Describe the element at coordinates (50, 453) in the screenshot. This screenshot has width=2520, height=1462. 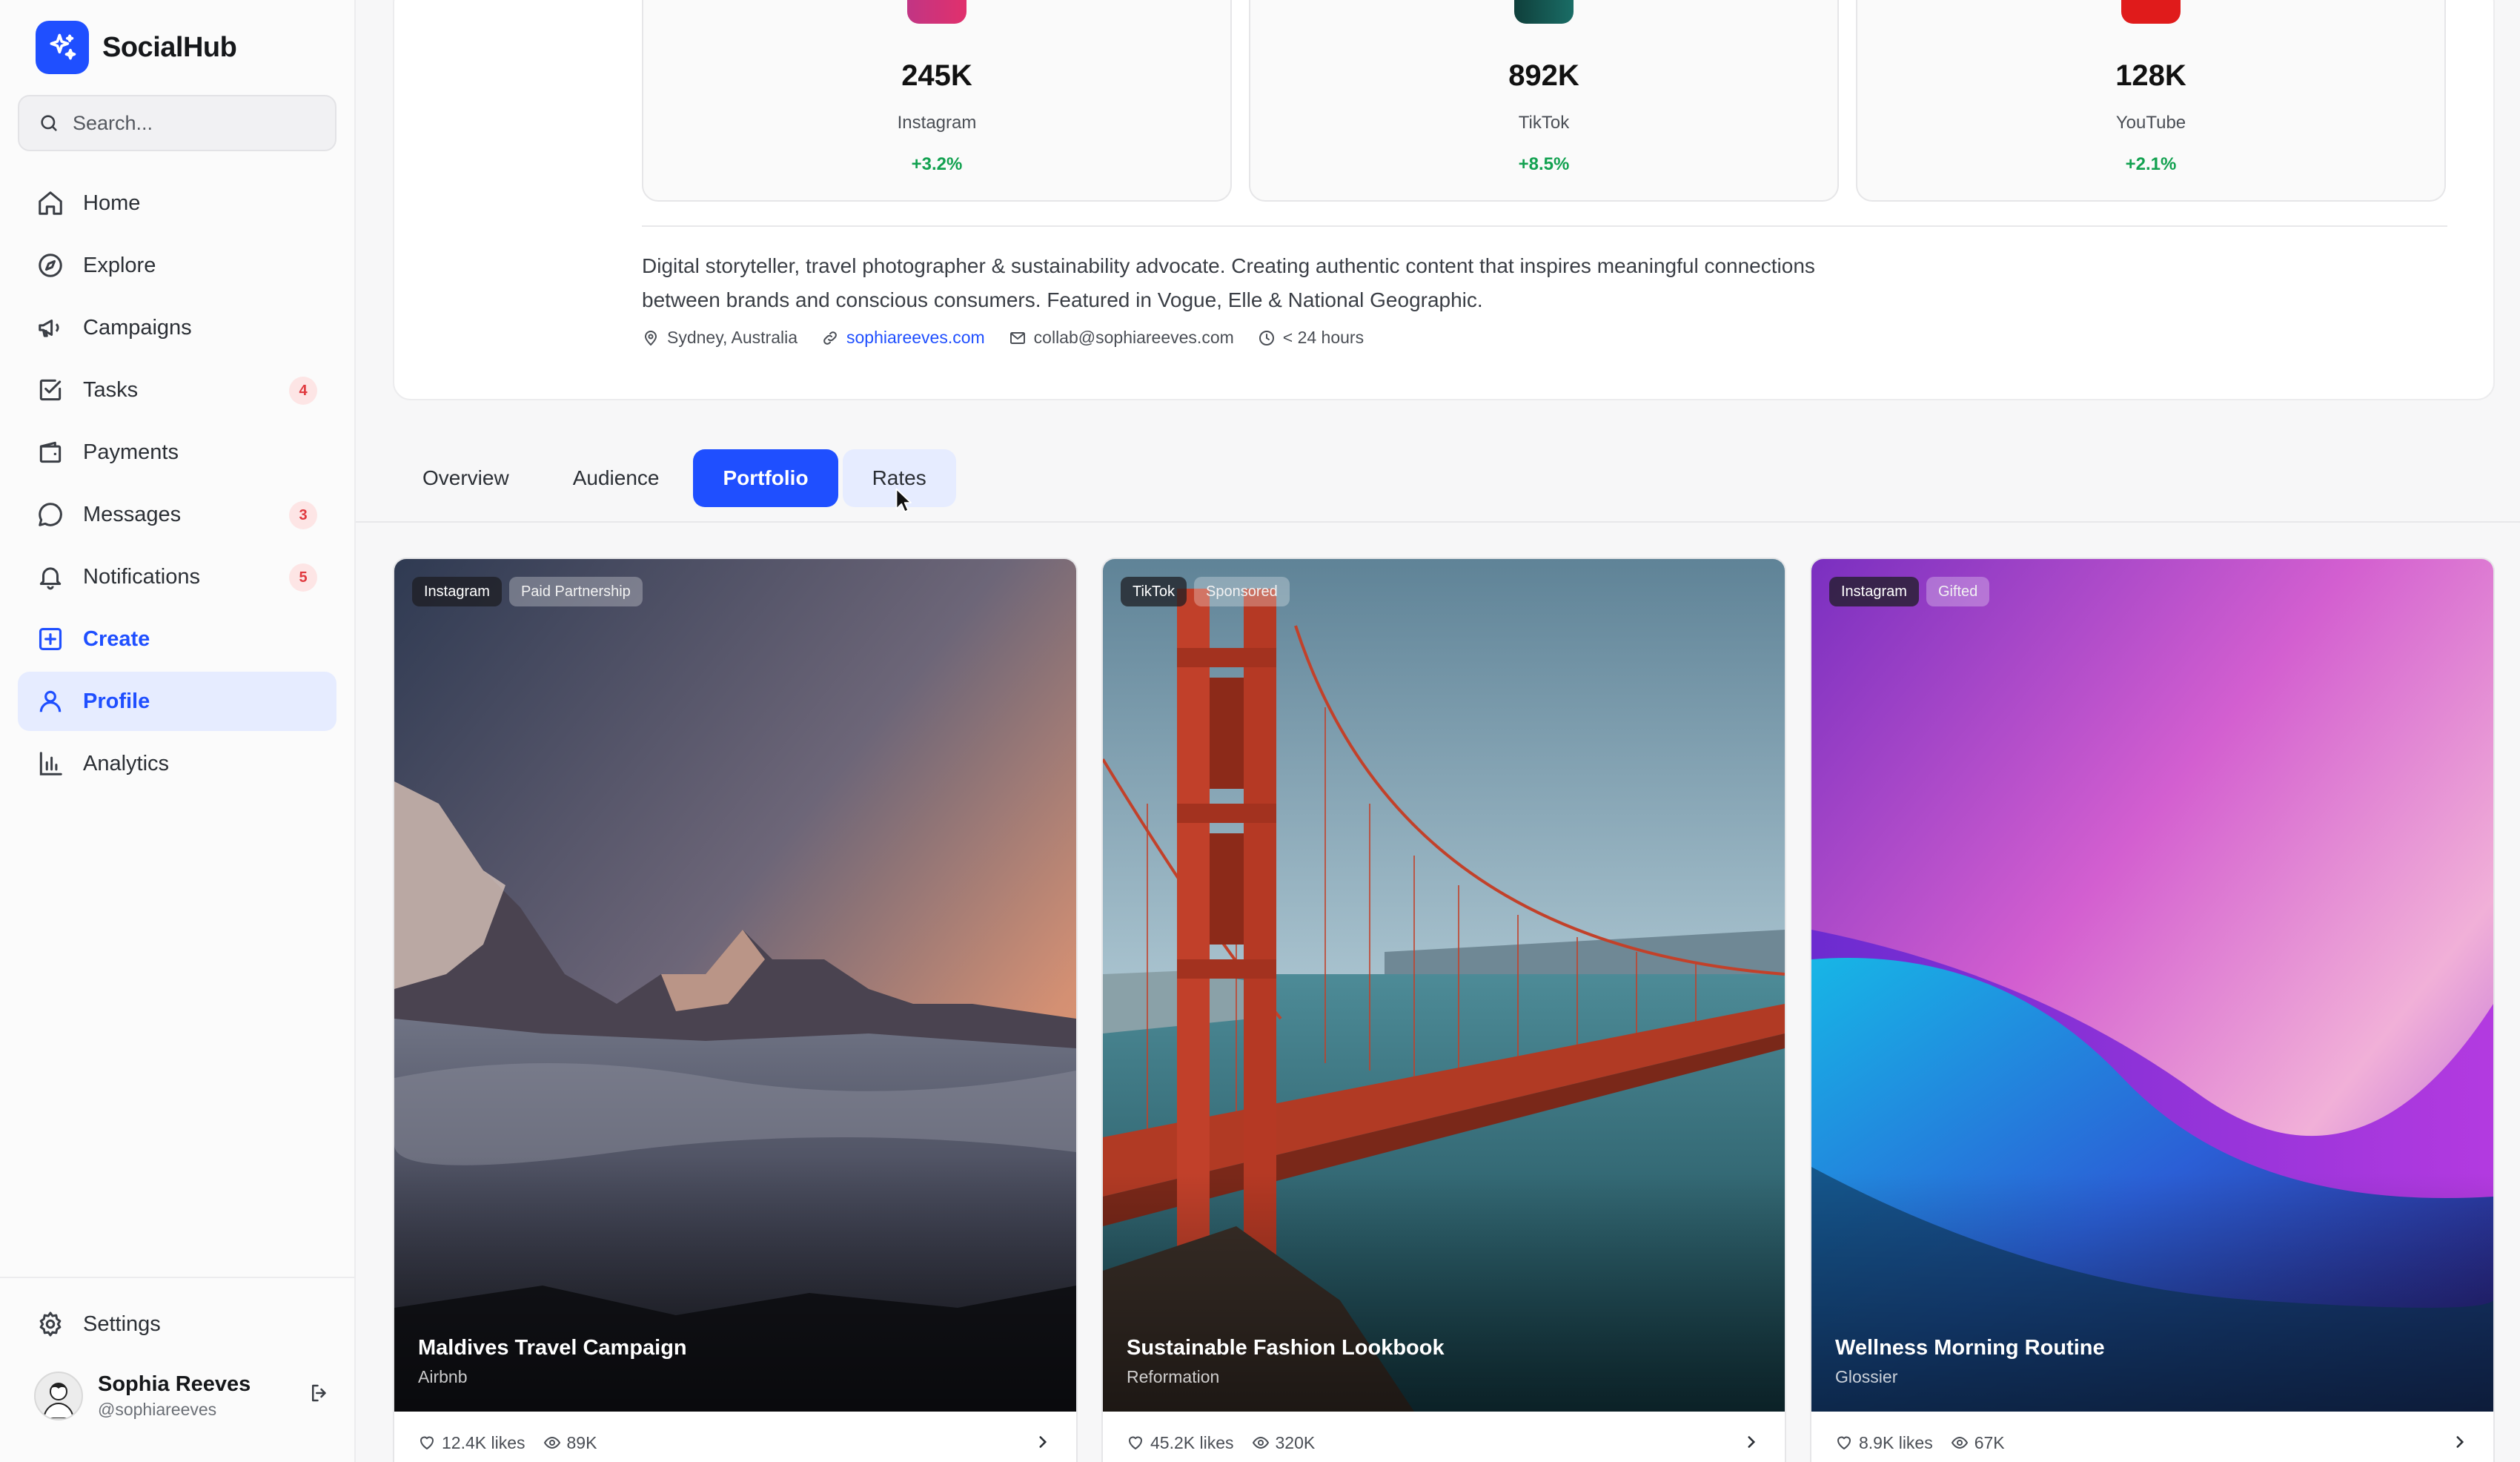
I see `wallet-icon` at that location.